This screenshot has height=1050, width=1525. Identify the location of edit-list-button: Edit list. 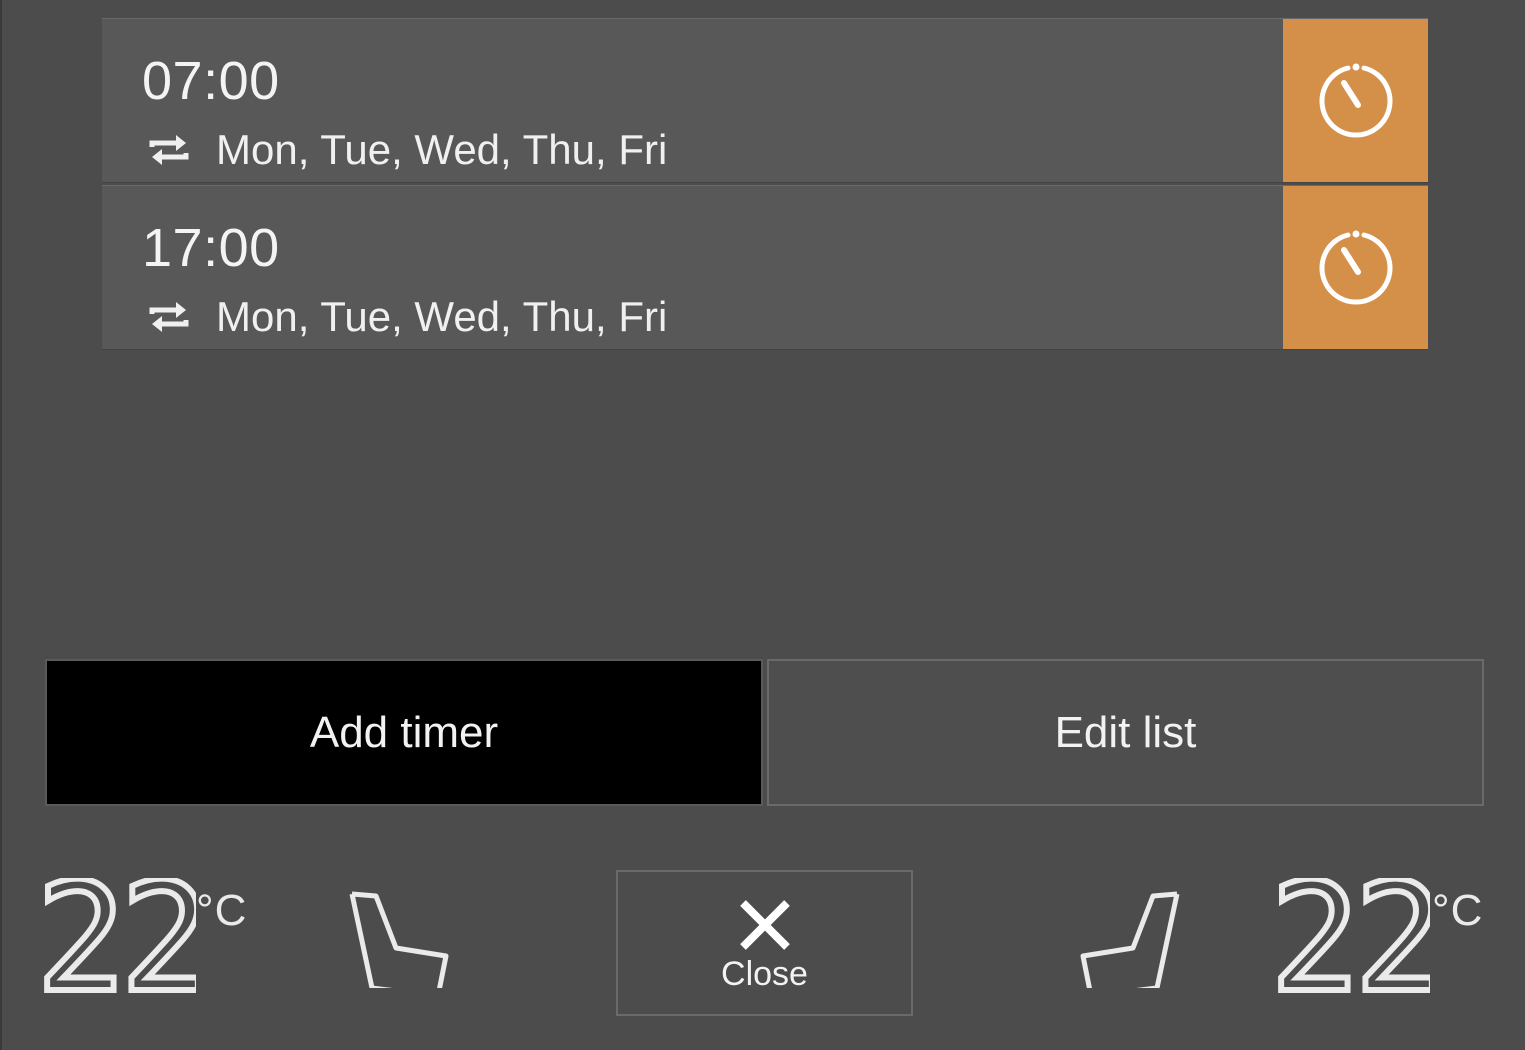
(1125, 732).